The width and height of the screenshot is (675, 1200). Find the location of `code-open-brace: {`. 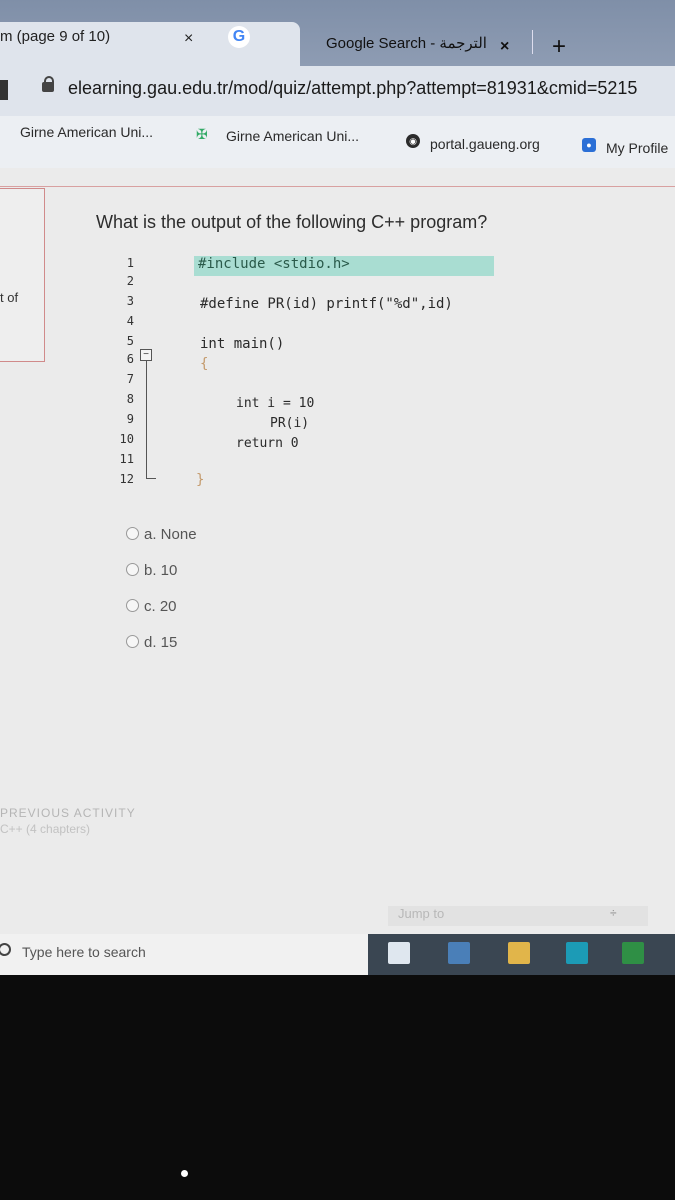

code-open-brace: { is located at coordinates (204, 364).